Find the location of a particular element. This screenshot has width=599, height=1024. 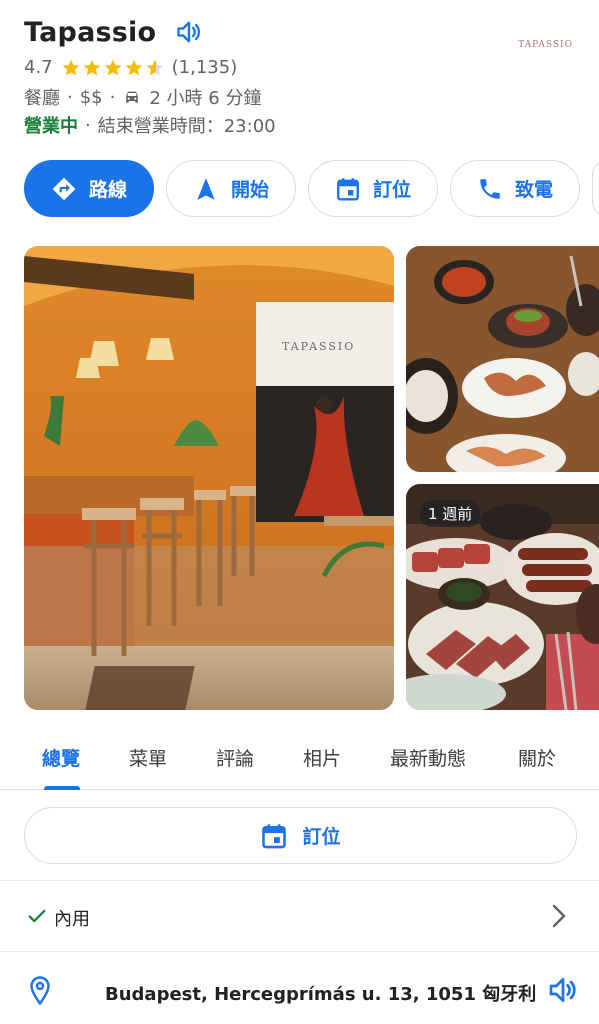

price-level: $$ is located at coordinates (91, 97).